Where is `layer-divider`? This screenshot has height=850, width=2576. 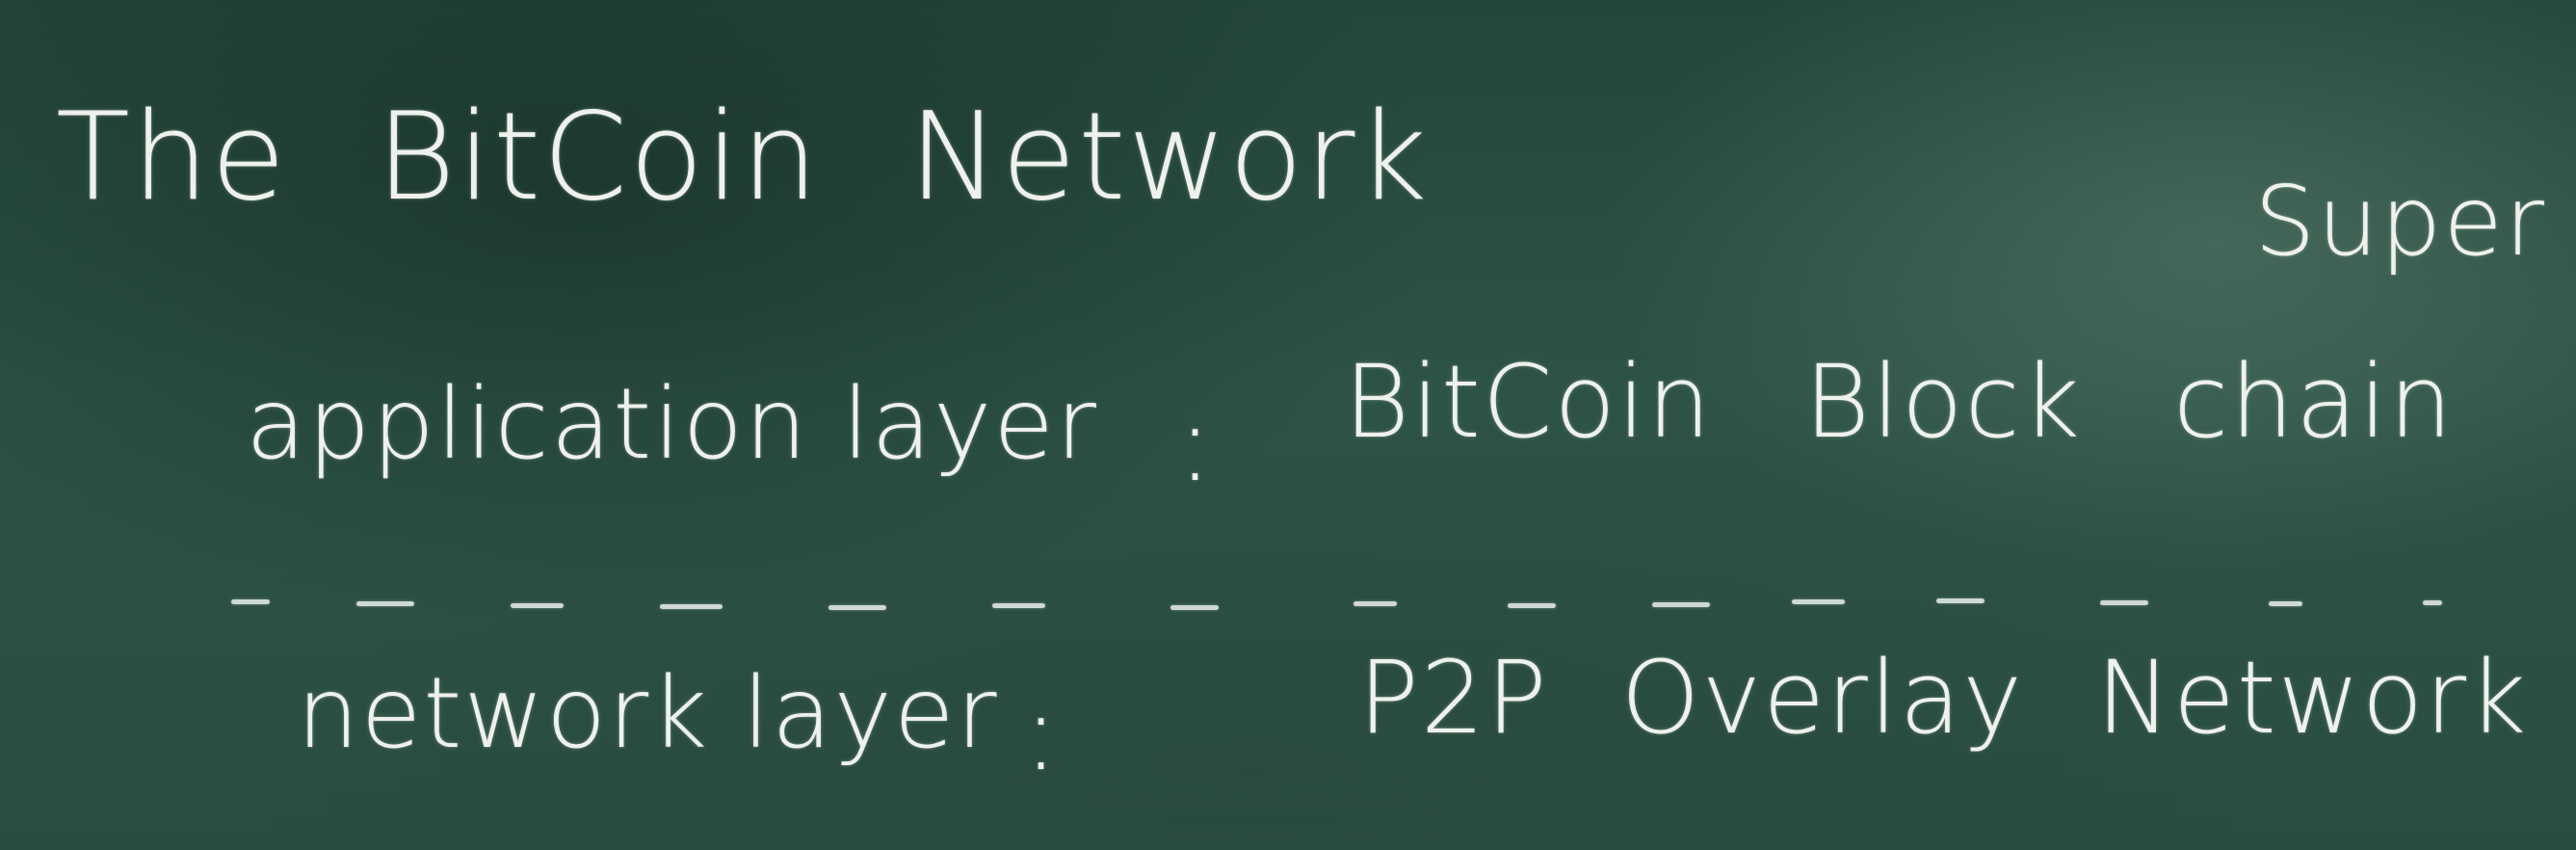
layer-divider is located at coordinates (1368, 600).